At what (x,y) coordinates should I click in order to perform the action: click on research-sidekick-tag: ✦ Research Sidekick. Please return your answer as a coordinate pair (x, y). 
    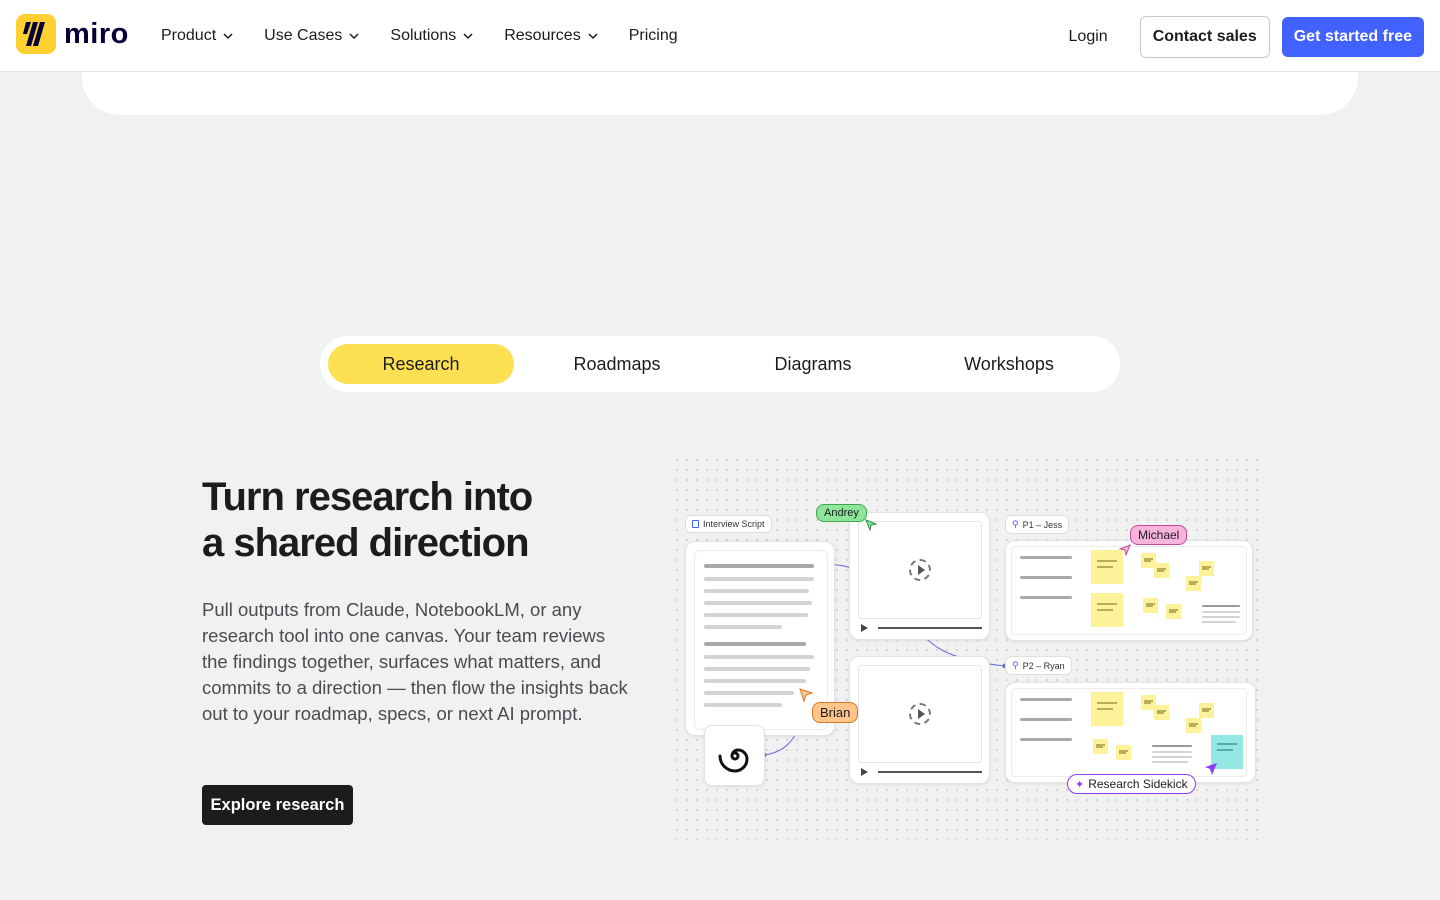
    Looking at the image, I should click on (1131, 784).